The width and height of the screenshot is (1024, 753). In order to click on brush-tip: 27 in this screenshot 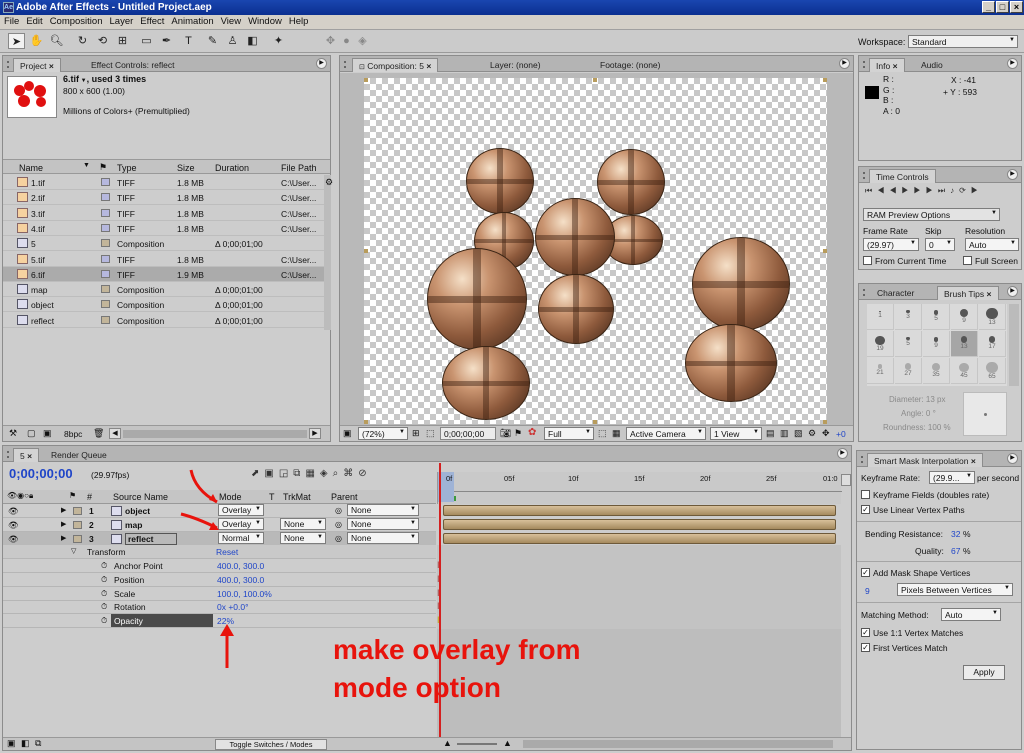, I will do `click(908, 371)`.